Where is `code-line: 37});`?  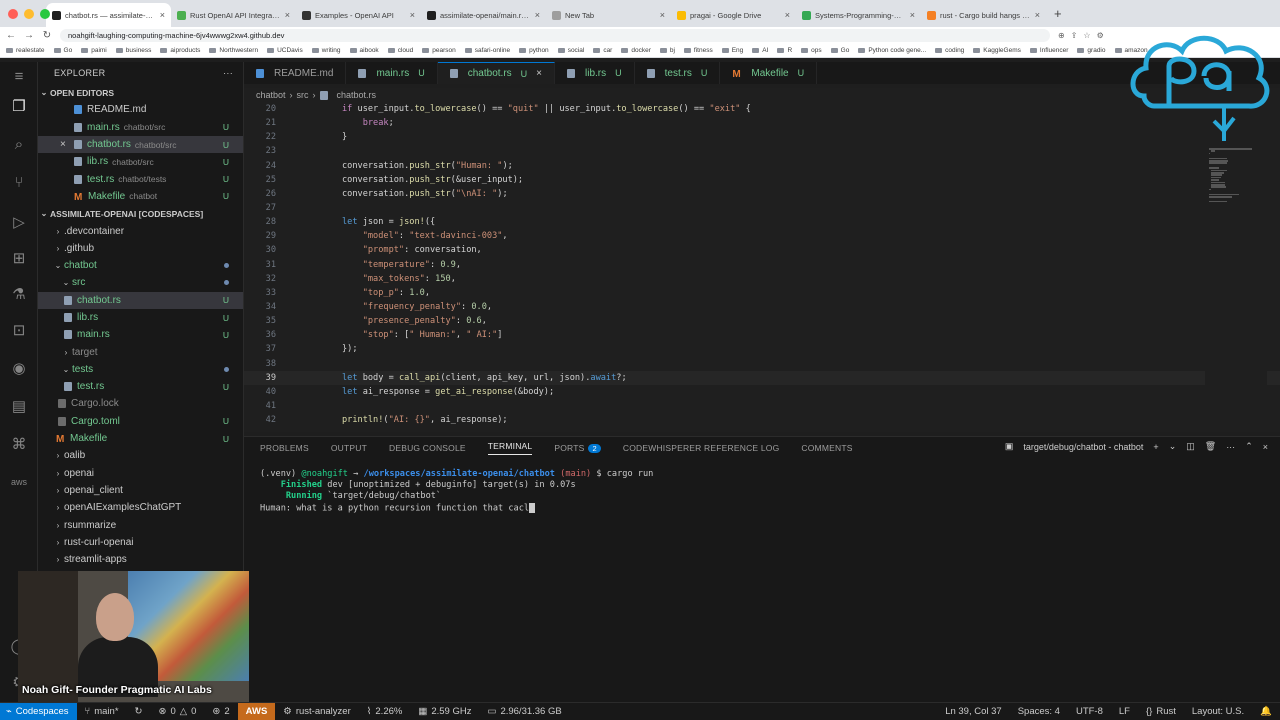
code-line: 37}); is located at coordinates (762, 349).